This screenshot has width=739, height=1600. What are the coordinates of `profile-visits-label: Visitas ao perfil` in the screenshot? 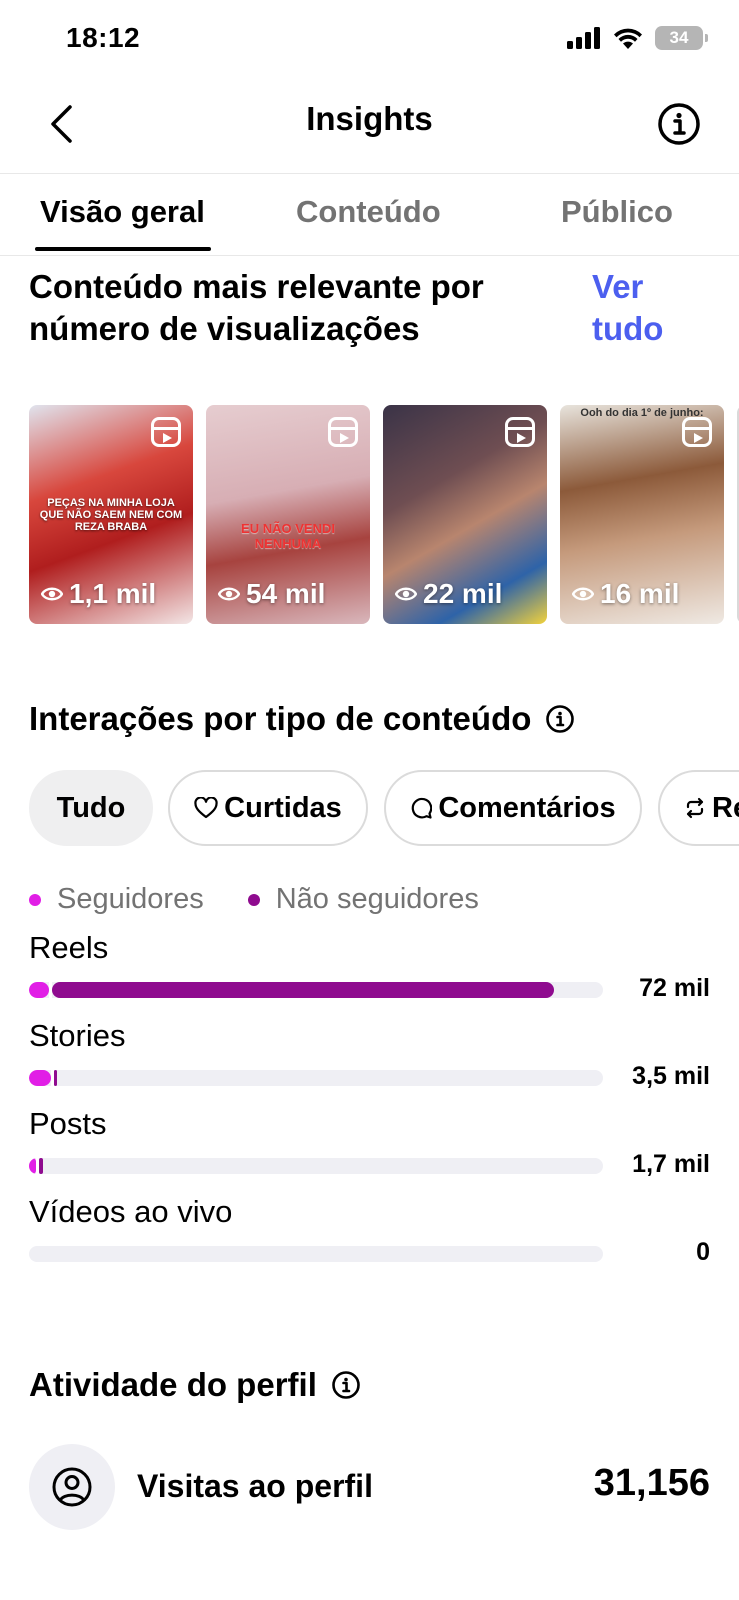 It's located at (255, 1486).